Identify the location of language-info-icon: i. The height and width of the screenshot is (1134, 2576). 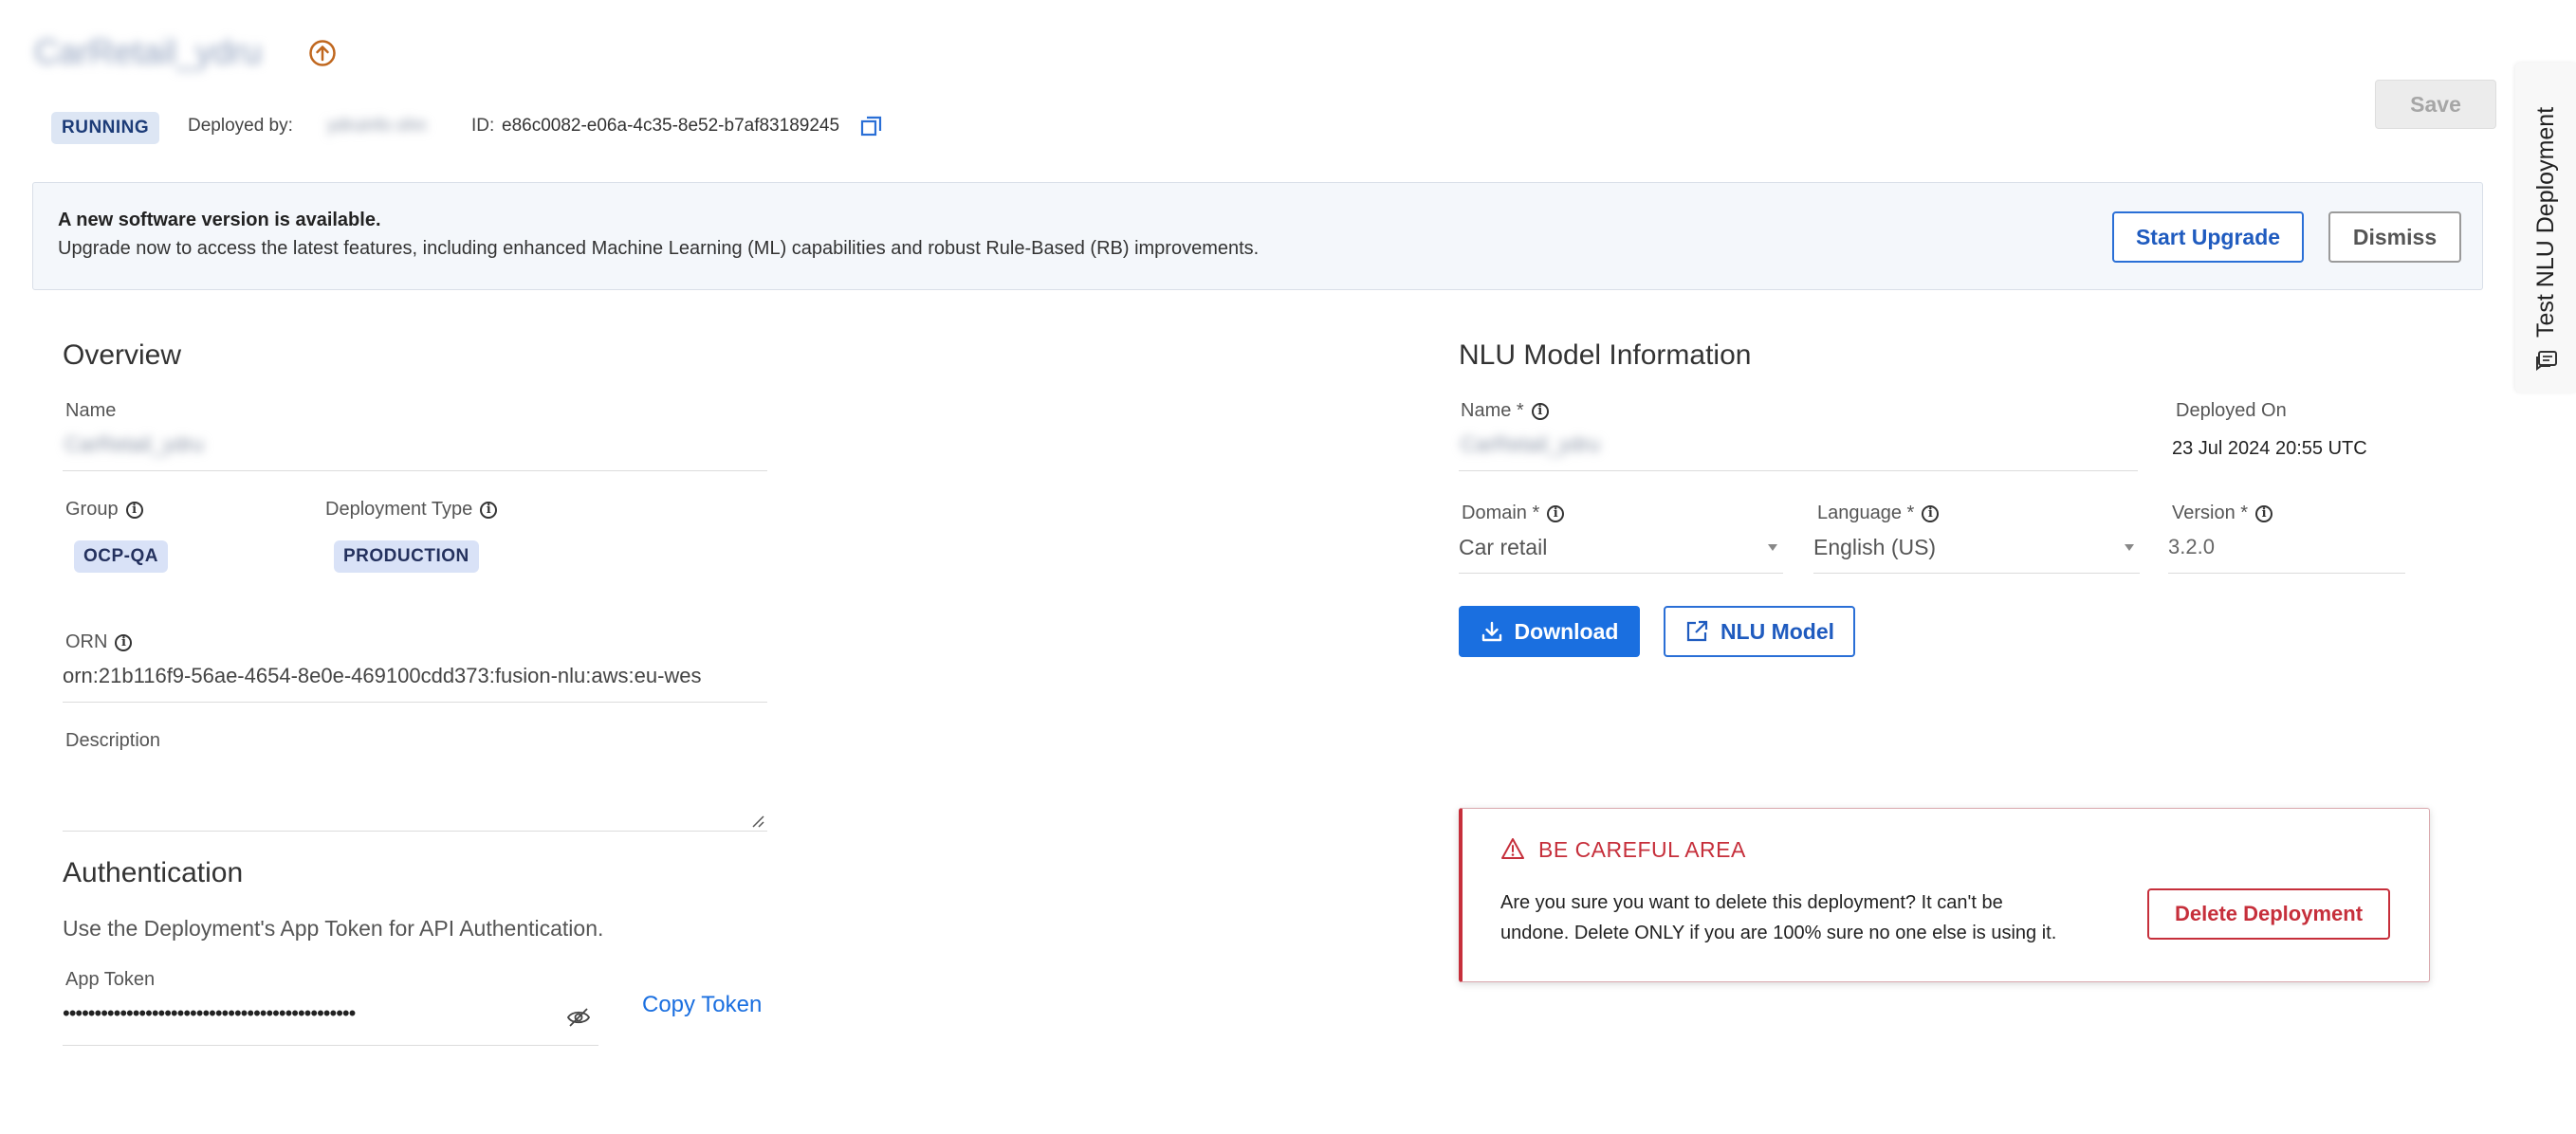
(1931, 513).